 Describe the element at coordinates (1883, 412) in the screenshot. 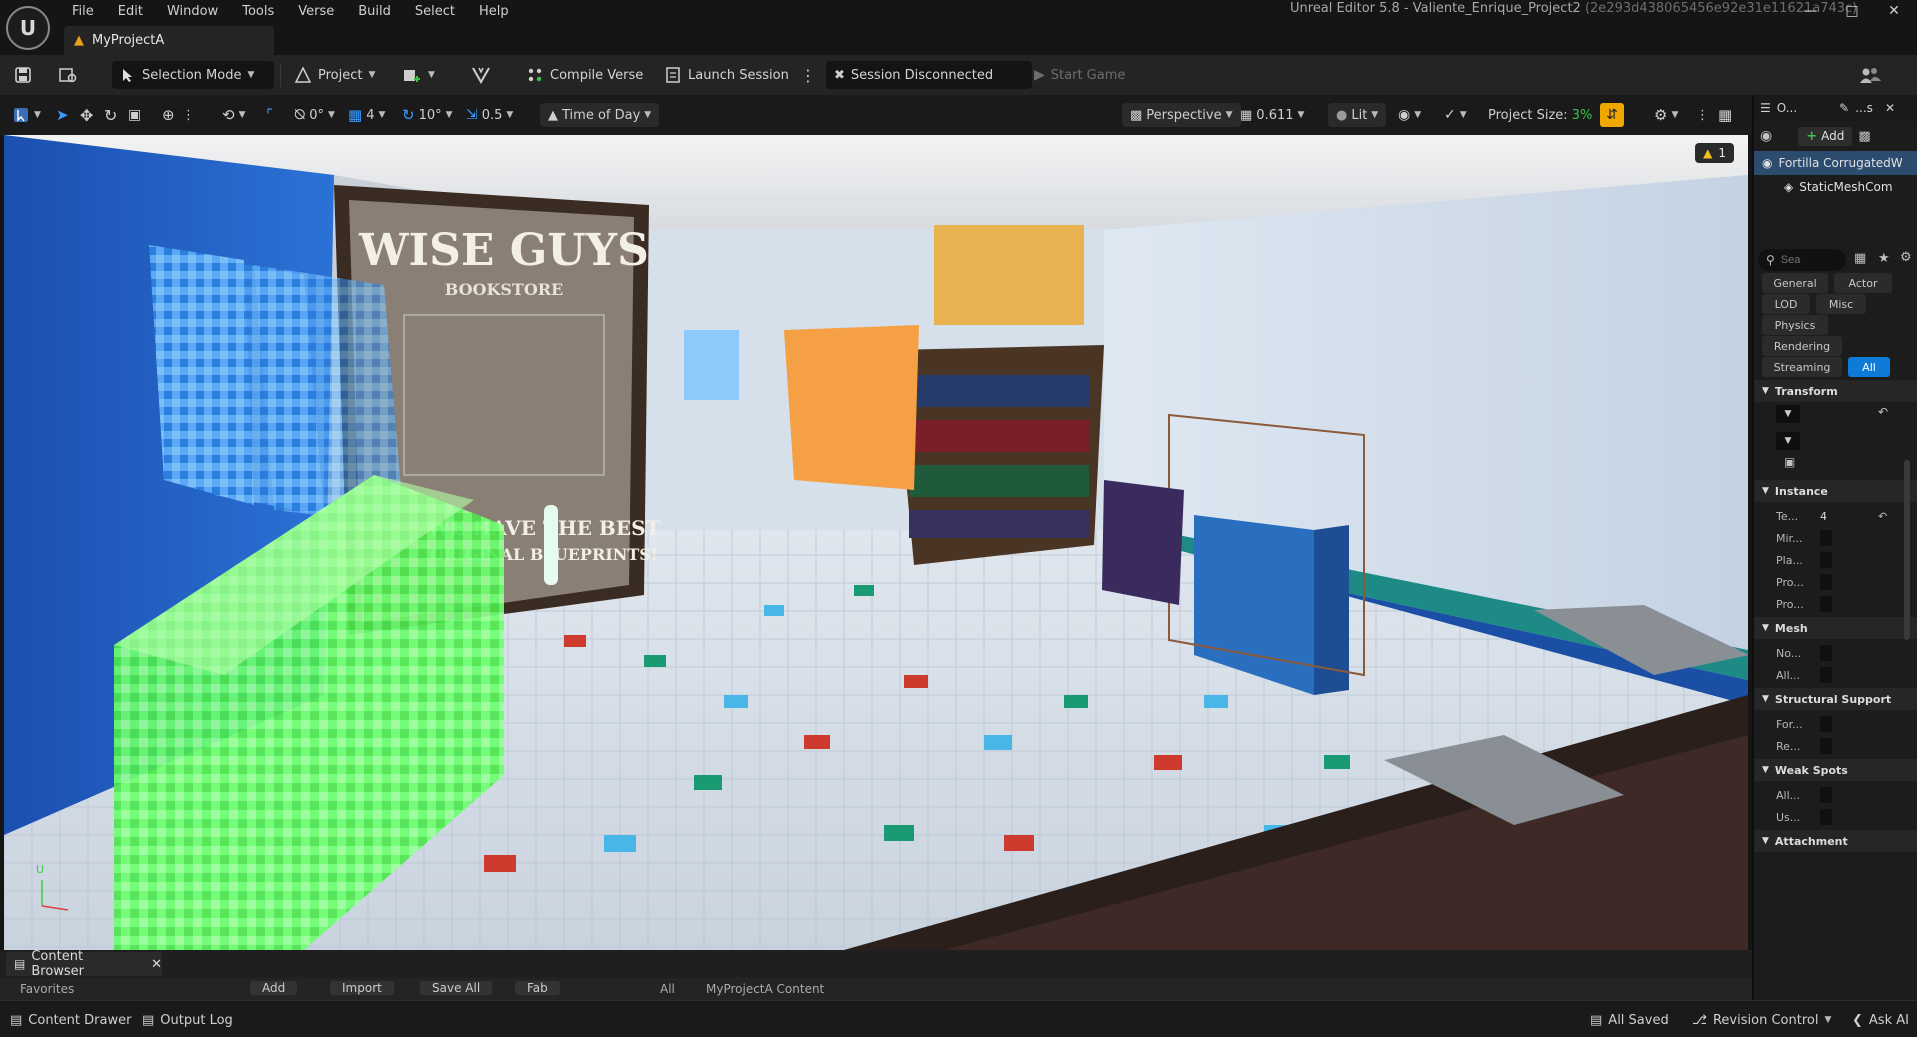

I see `reset-icon: ↶` at that location.